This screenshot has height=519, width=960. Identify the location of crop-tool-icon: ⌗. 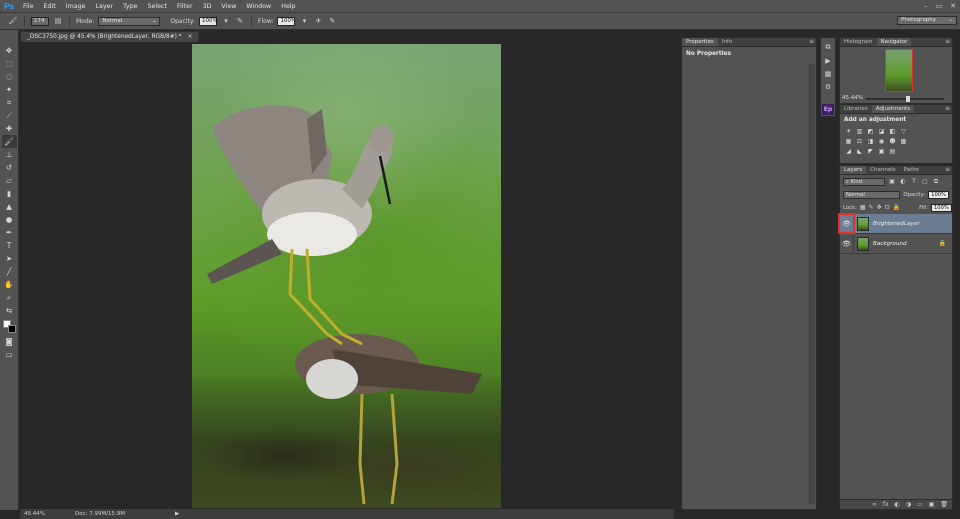
(9, 102).